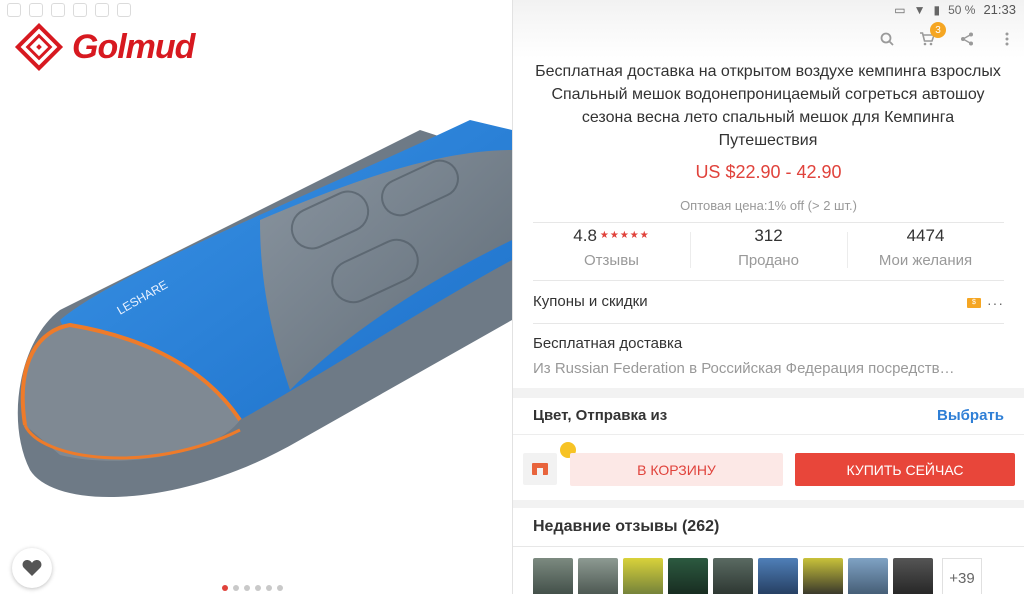 Image resolution: width=1024 pixels, height=594 pixels. I want to click on stat-sold: 312 Продано, so click(768, 251).